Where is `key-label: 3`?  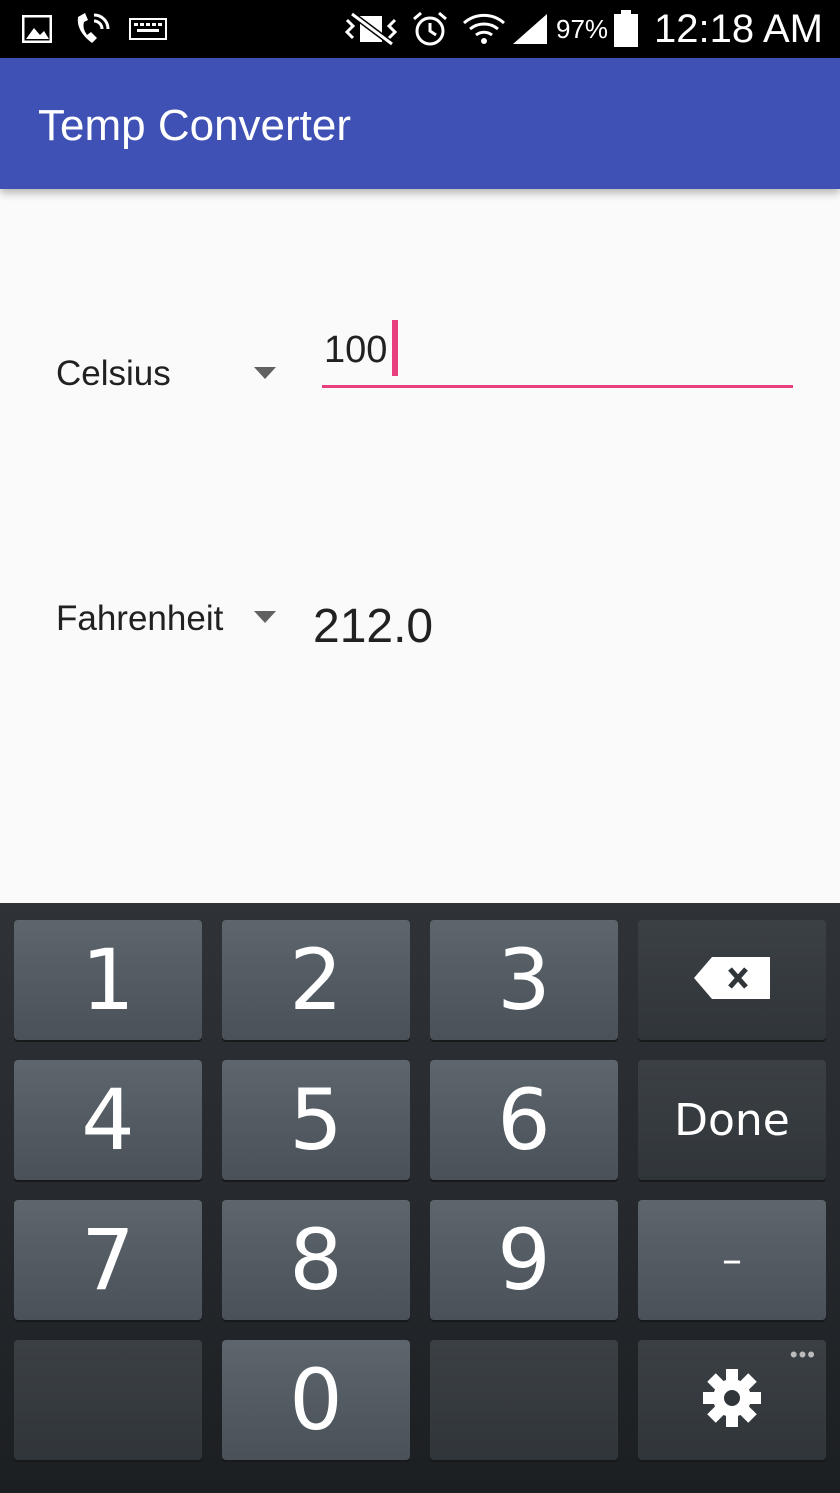 key-label: 3 is located at coordinates (524, 980).